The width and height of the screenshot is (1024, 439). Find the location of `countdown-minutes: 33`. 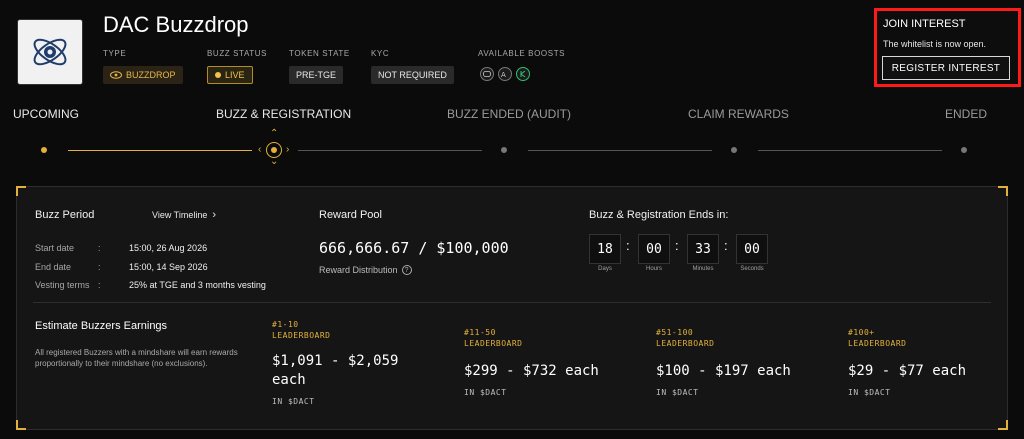

countdown-minutes: 33 is located at coordinates (703, 249).